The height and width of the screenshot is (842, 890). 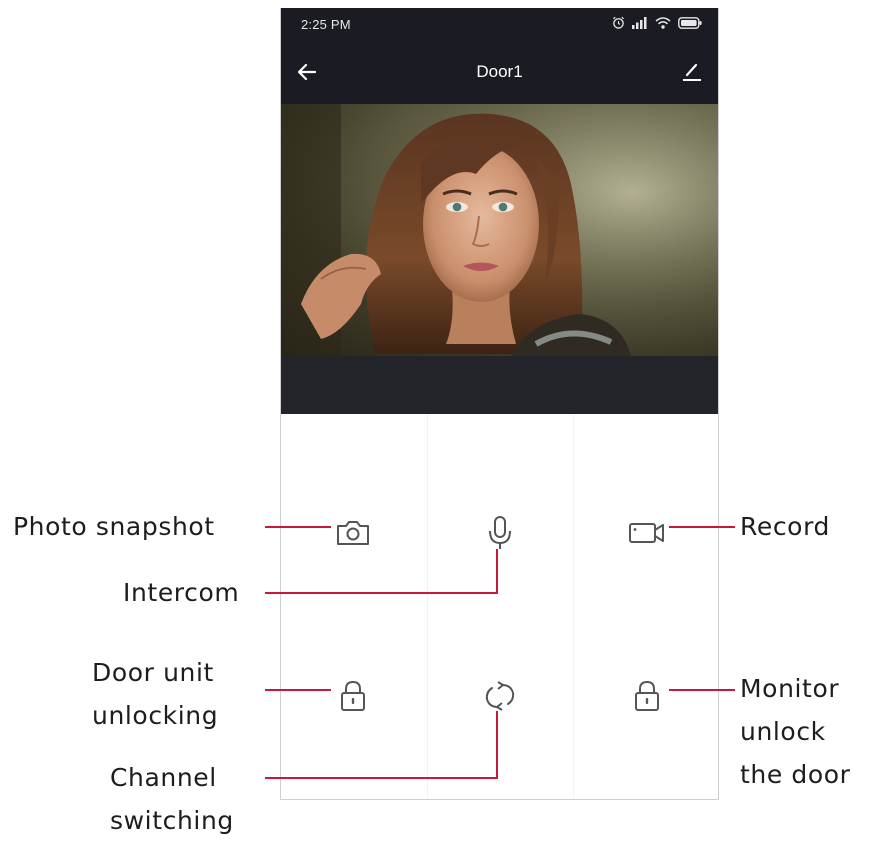 I want to click on video-camera-icon, so click(x=646, y=533).